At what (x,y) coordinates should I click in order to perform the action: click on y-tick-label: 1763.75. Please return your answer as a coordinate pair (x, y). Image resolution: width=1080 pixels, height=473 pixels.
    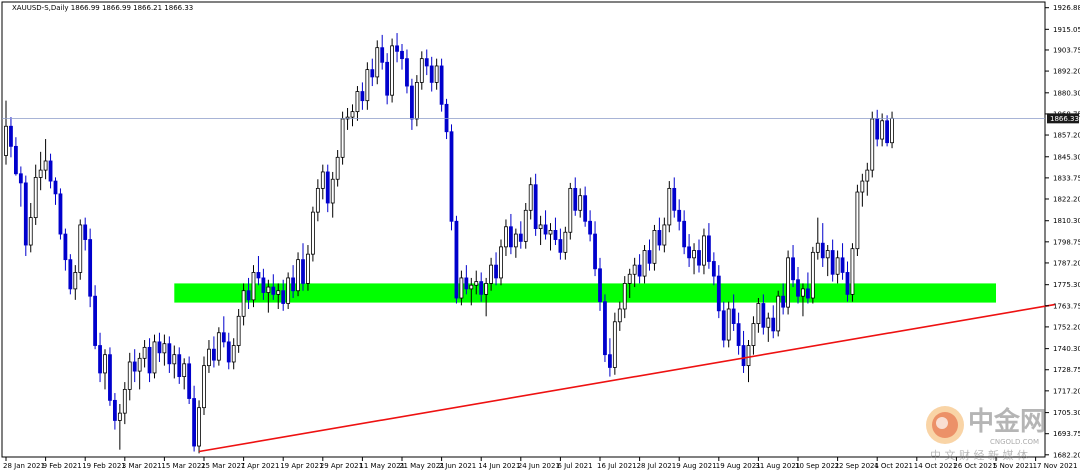
    Looking at the image, I should click on (1066, 306).